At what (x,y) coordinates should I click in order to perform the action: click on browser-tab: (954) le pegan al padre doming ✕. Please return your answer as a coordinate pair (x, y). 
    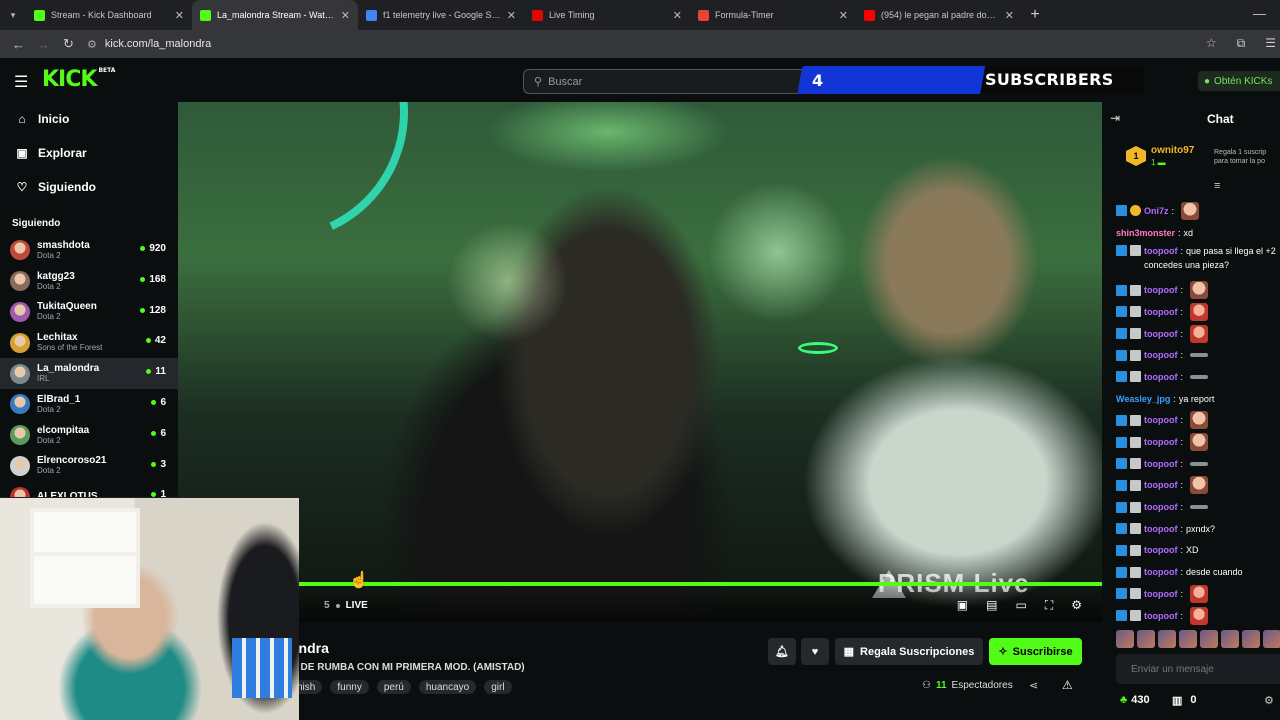
    Looking at the image, I should click on (939, 15).